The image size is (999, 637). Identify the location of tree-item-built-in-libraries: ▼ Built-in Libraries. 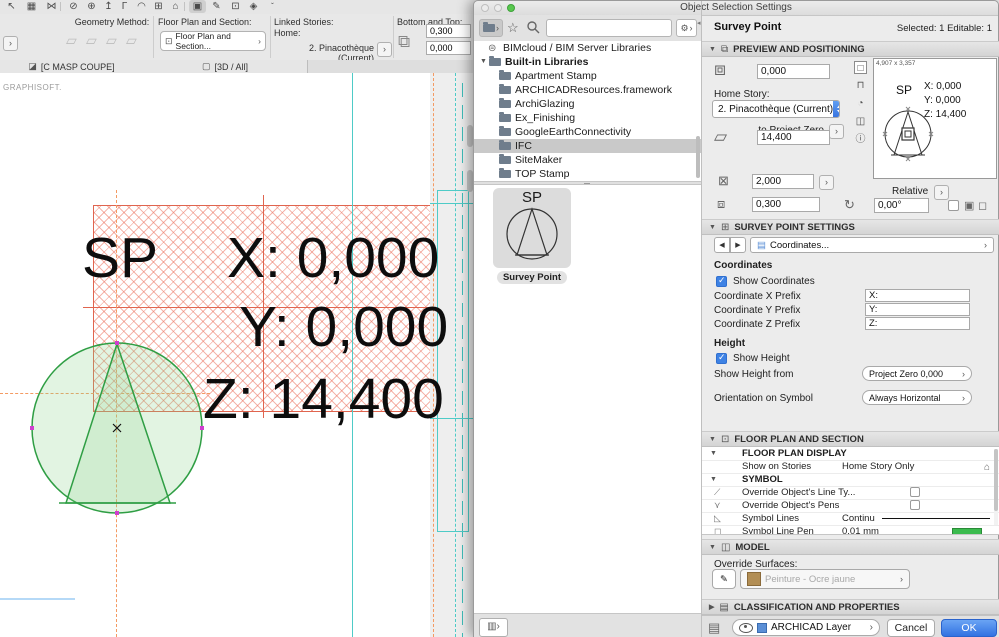
(587, 62).